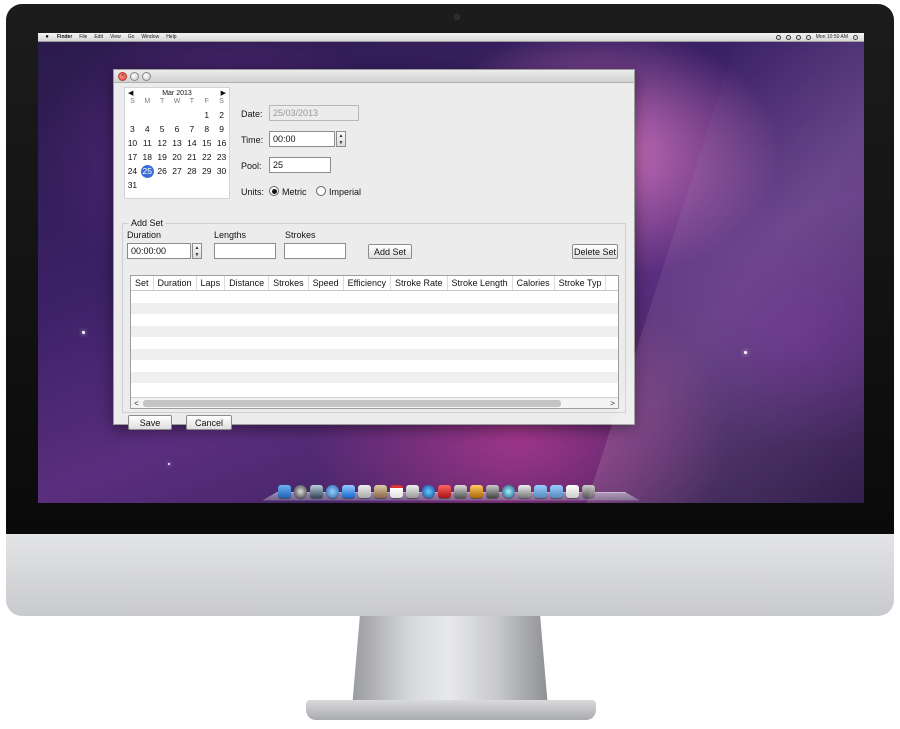 This screenshot has height=729, width=900. I want to click on dashboard-icon, so click(300, 491).